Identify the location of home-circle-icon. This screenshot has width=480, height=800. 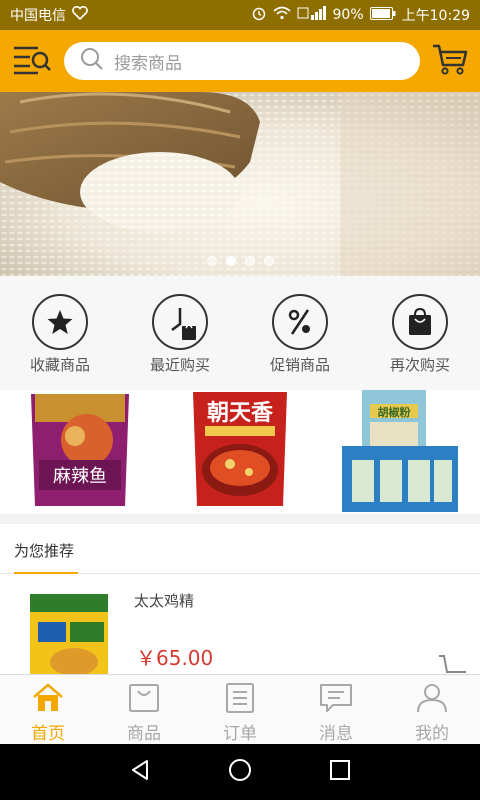
(240, 772).